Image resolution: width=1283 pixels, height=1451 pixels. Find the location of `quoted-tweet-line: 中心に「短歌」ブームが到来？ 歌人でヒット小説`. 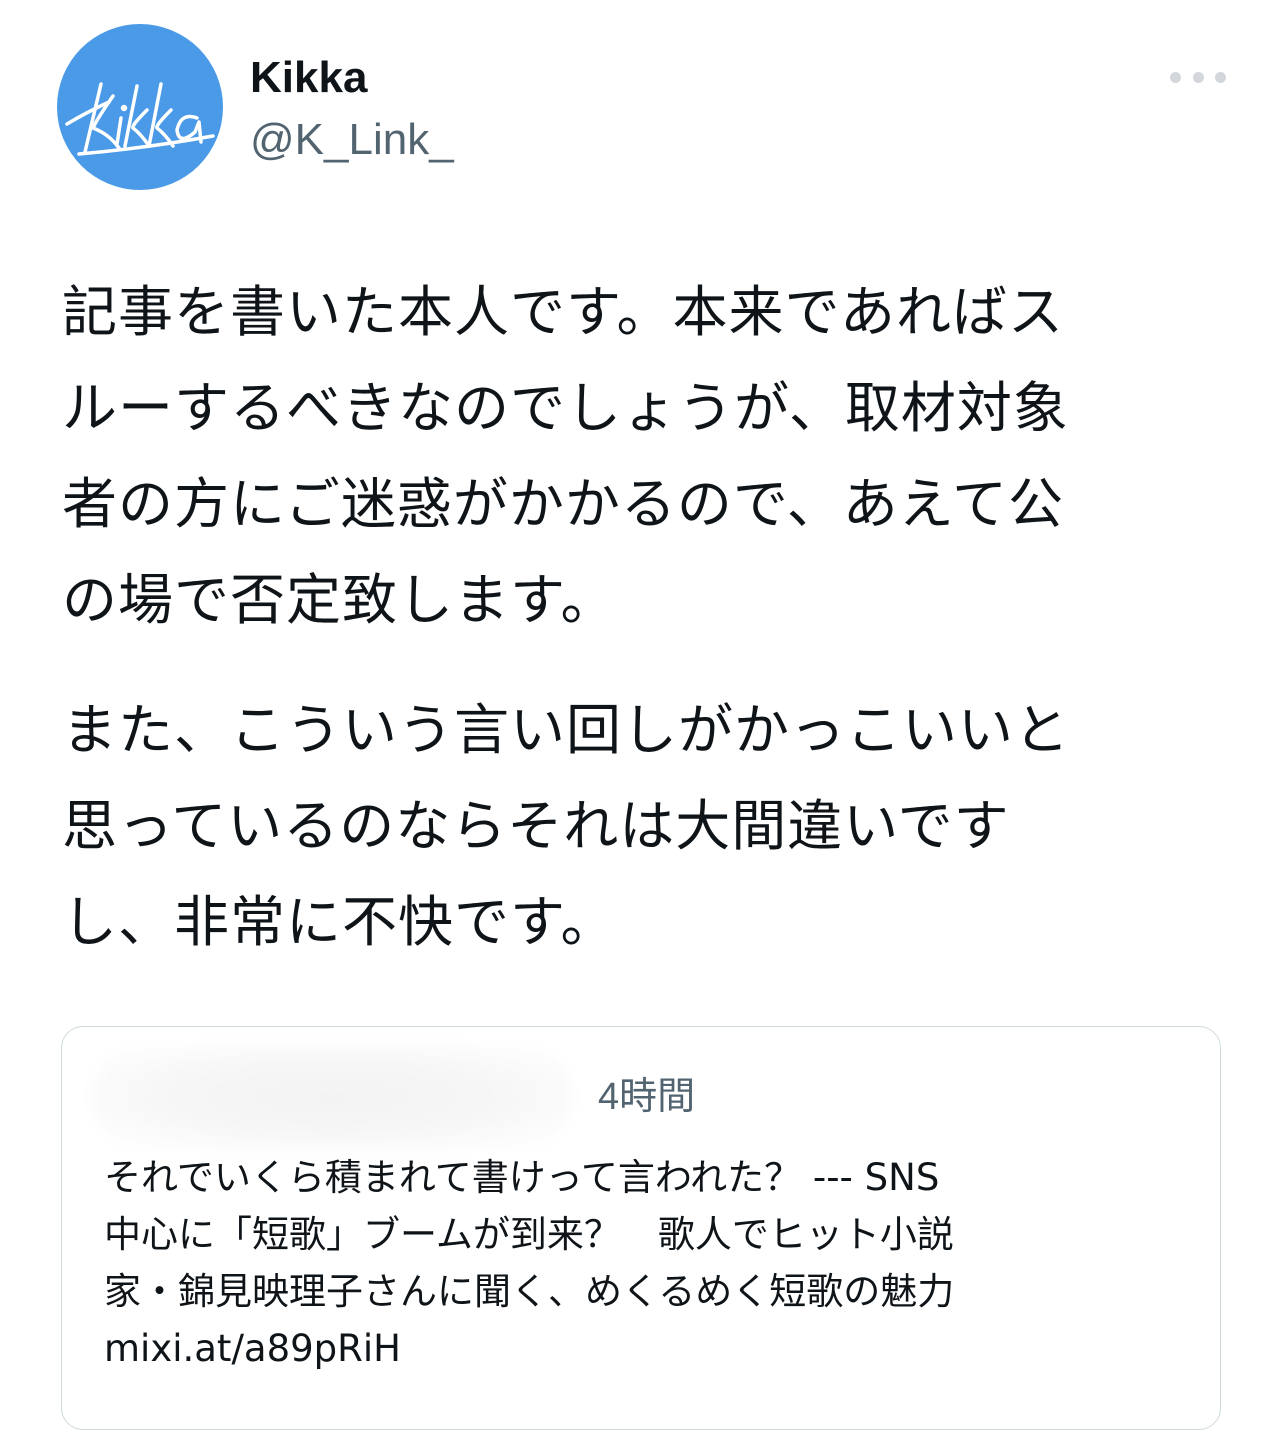

quoted-tweet-line: 中心に「短歌」ブームが到来？ 歌人でヒット小説 is located at coordinates (529, 1234).